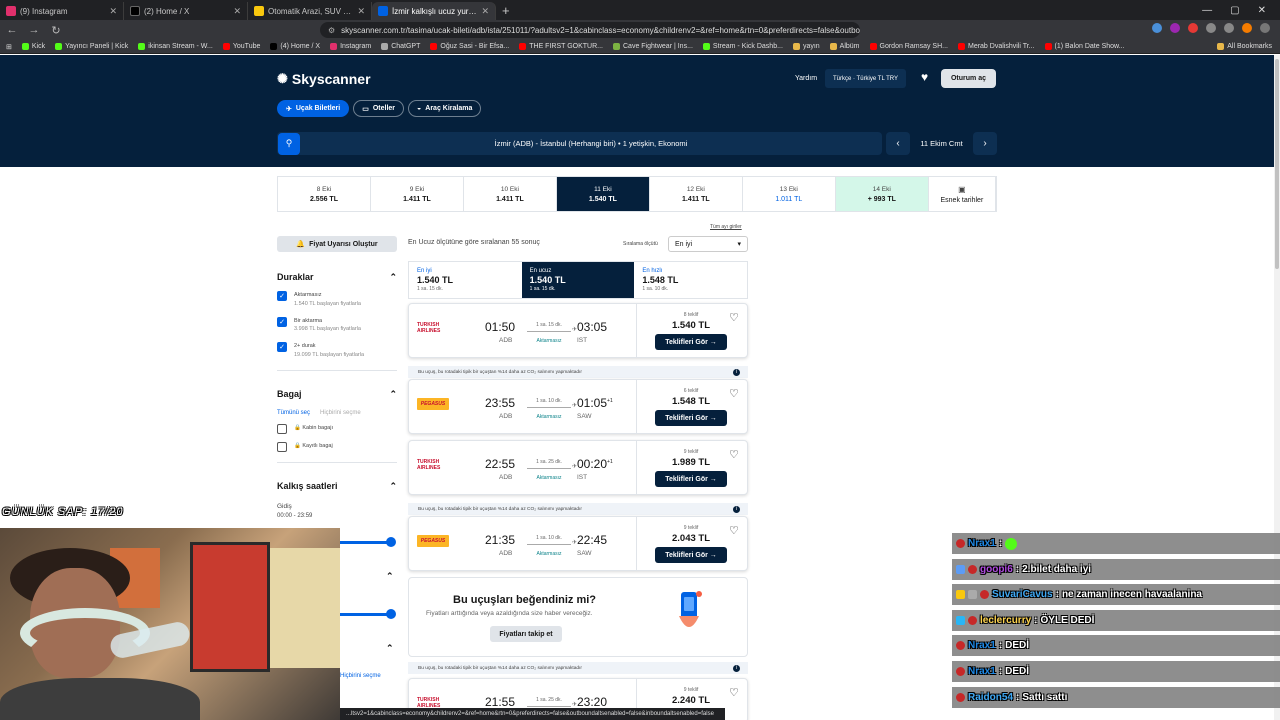  I want to click on prev-date-chevron-icon: ‹, so click(898, 143).